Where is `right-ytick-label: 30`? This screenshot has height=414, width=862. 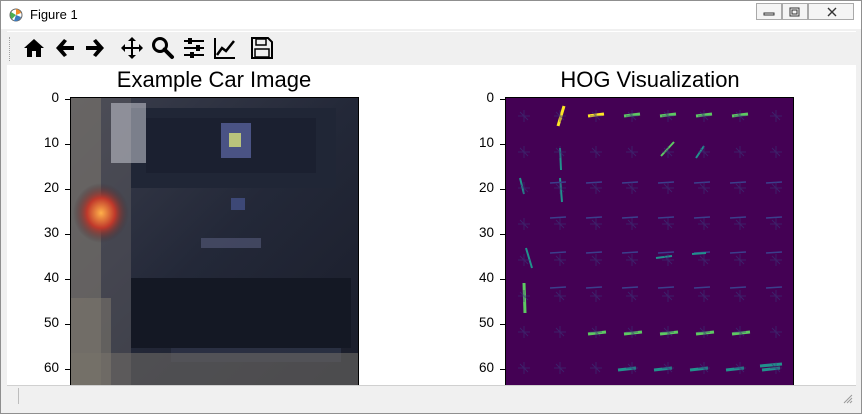 right-ytick-label: 30 is located at coordinates (486, 232).